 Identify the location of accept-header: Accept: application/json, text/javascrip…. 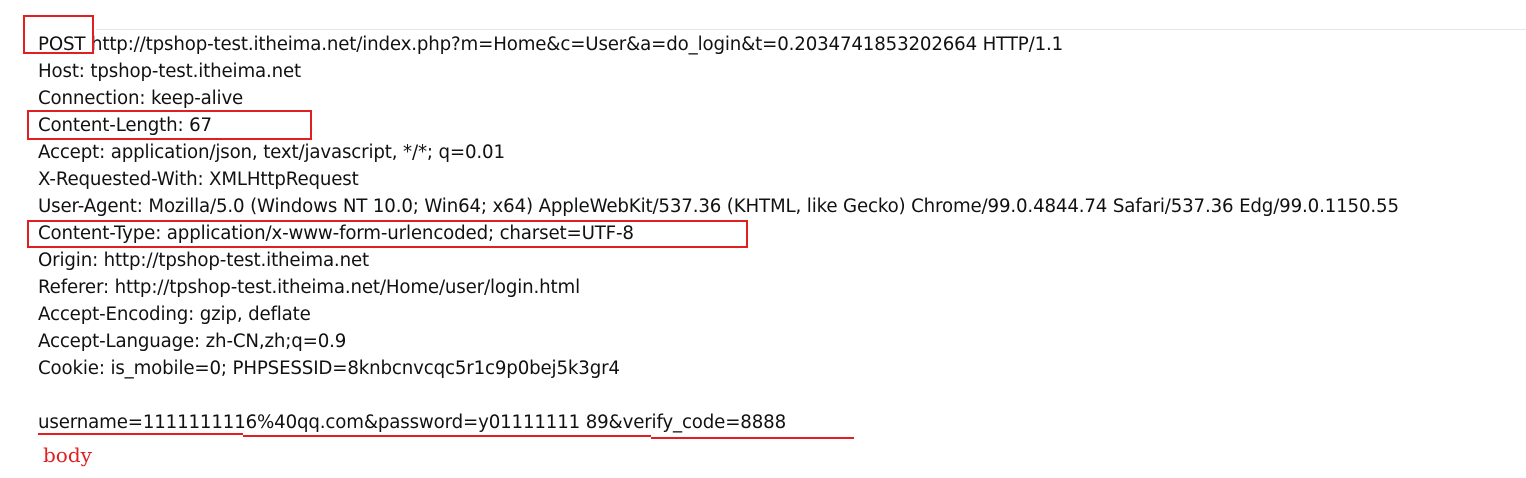
(271, 152).